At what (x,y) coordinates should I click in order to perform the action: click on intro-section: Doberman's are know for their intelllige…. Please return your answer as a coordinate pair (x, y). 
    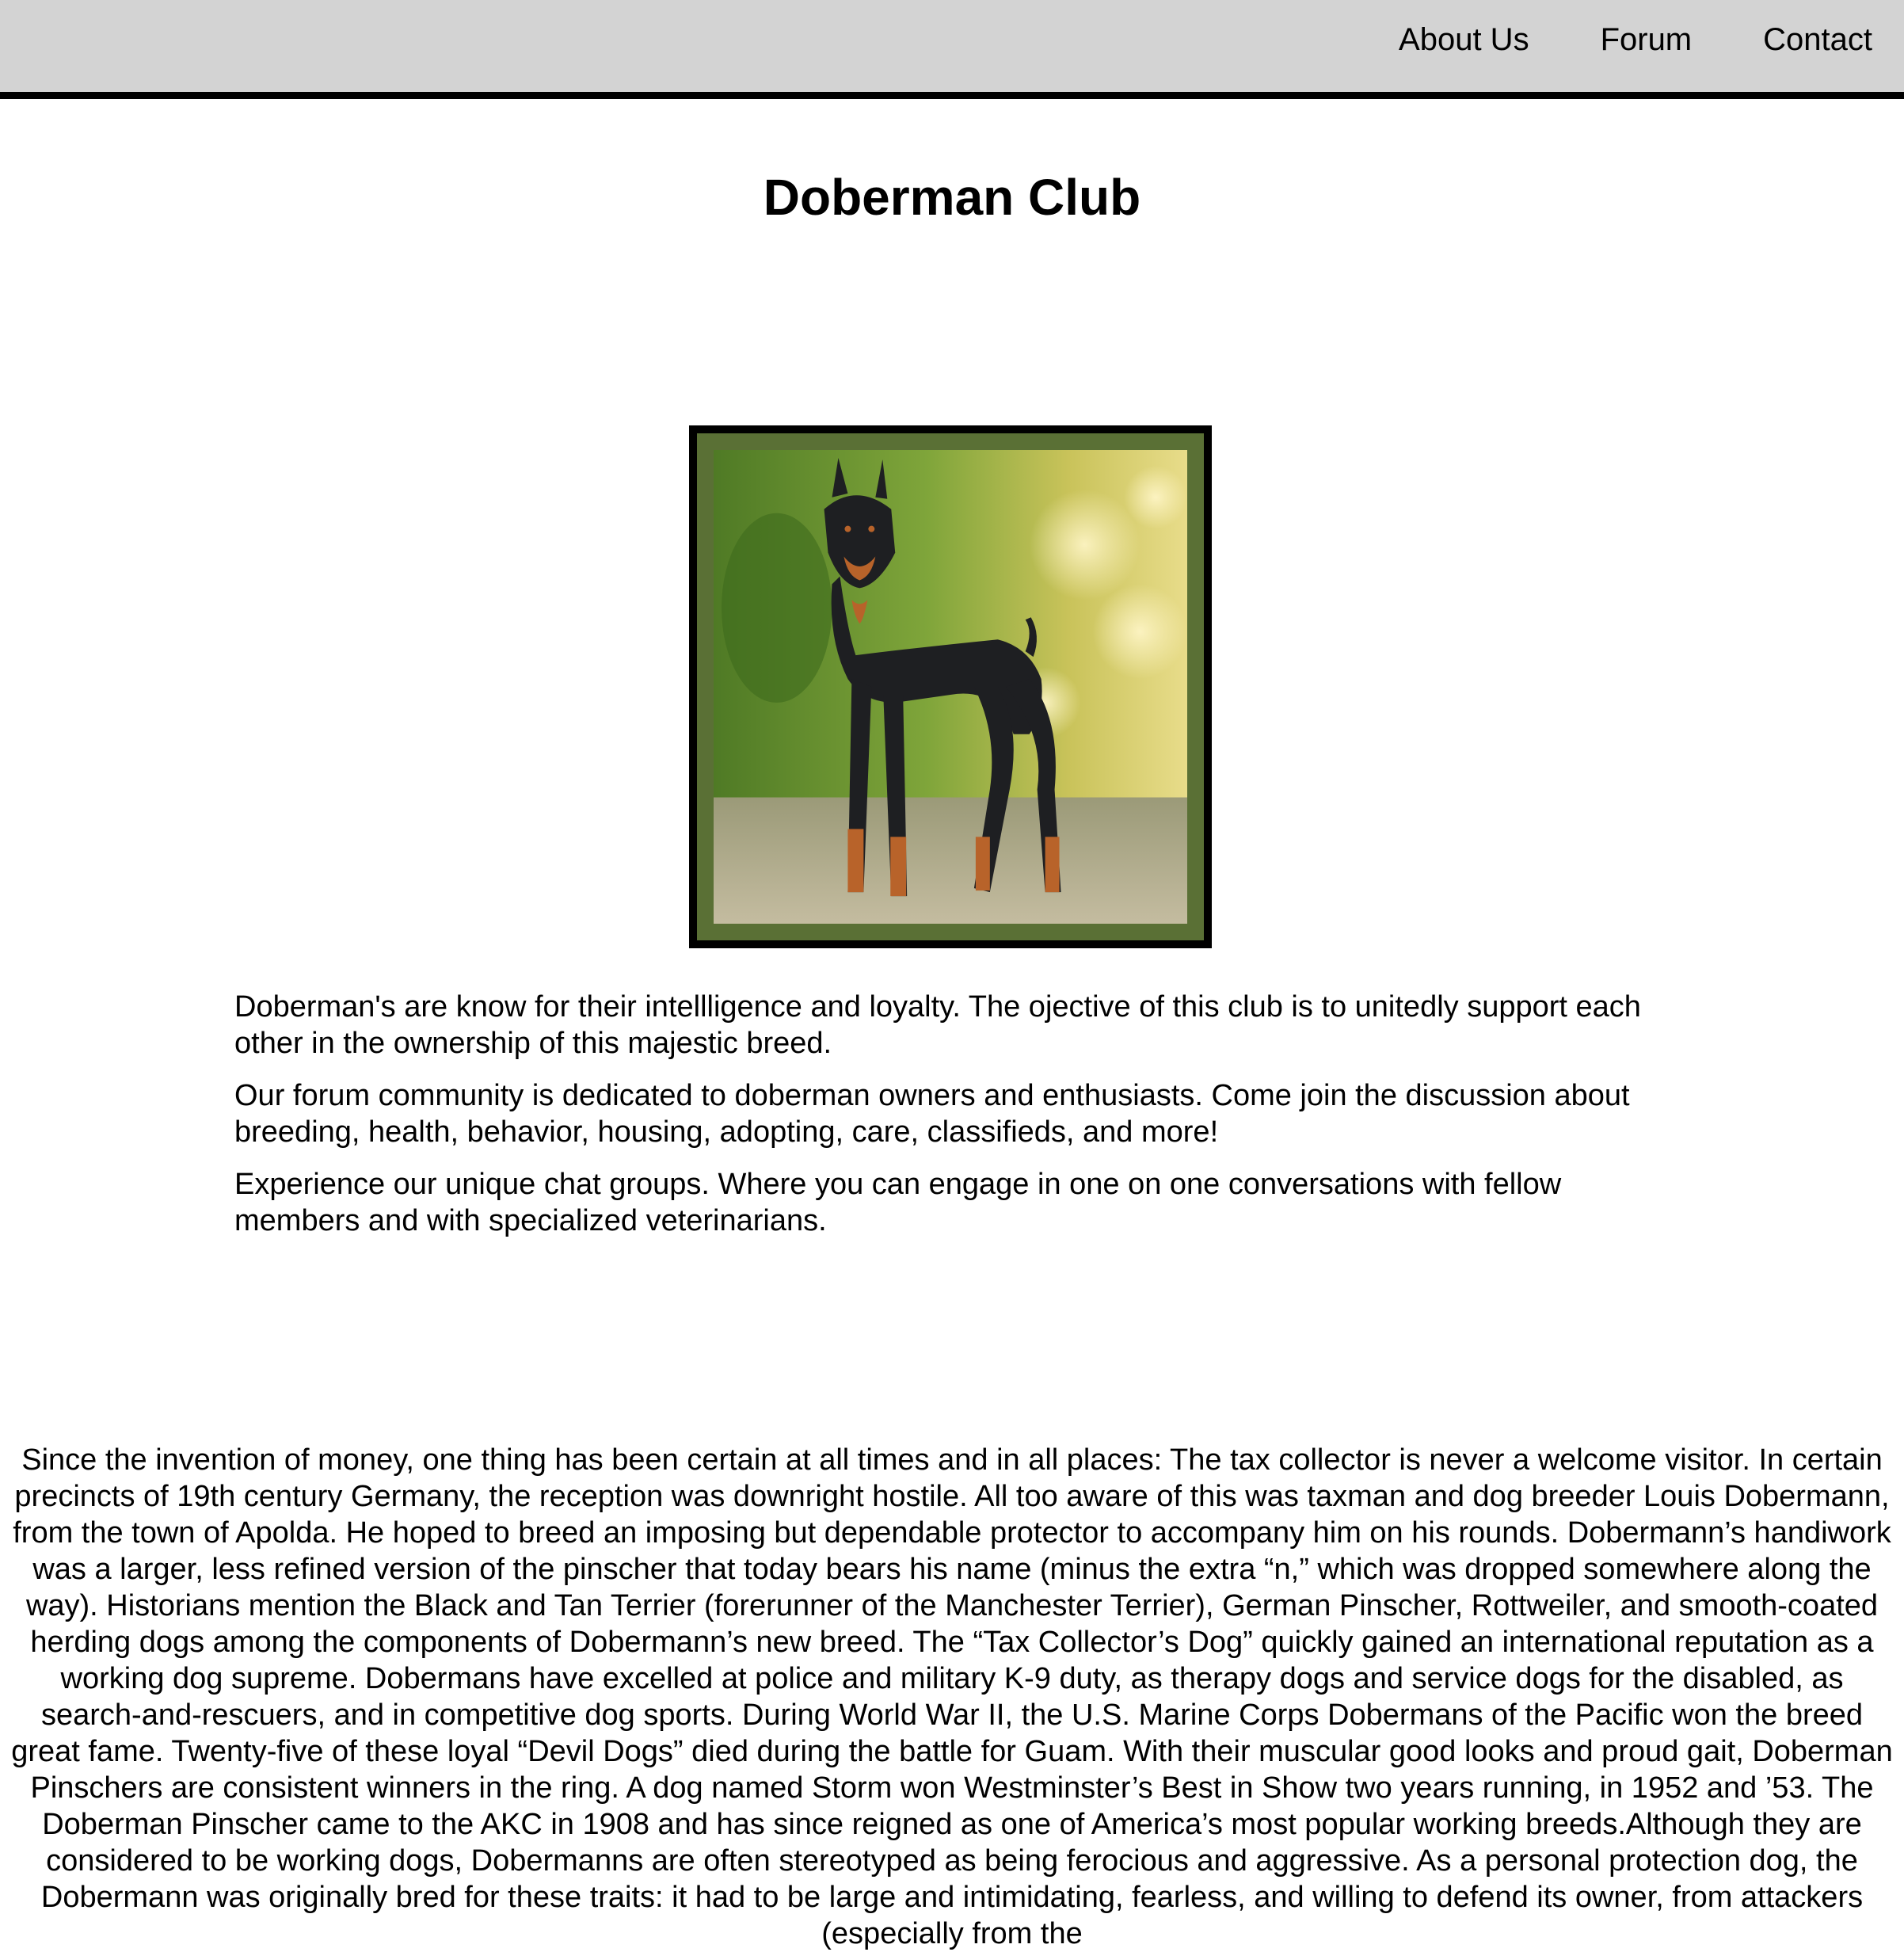
    Looking at the image, I should click on (952, 1122).